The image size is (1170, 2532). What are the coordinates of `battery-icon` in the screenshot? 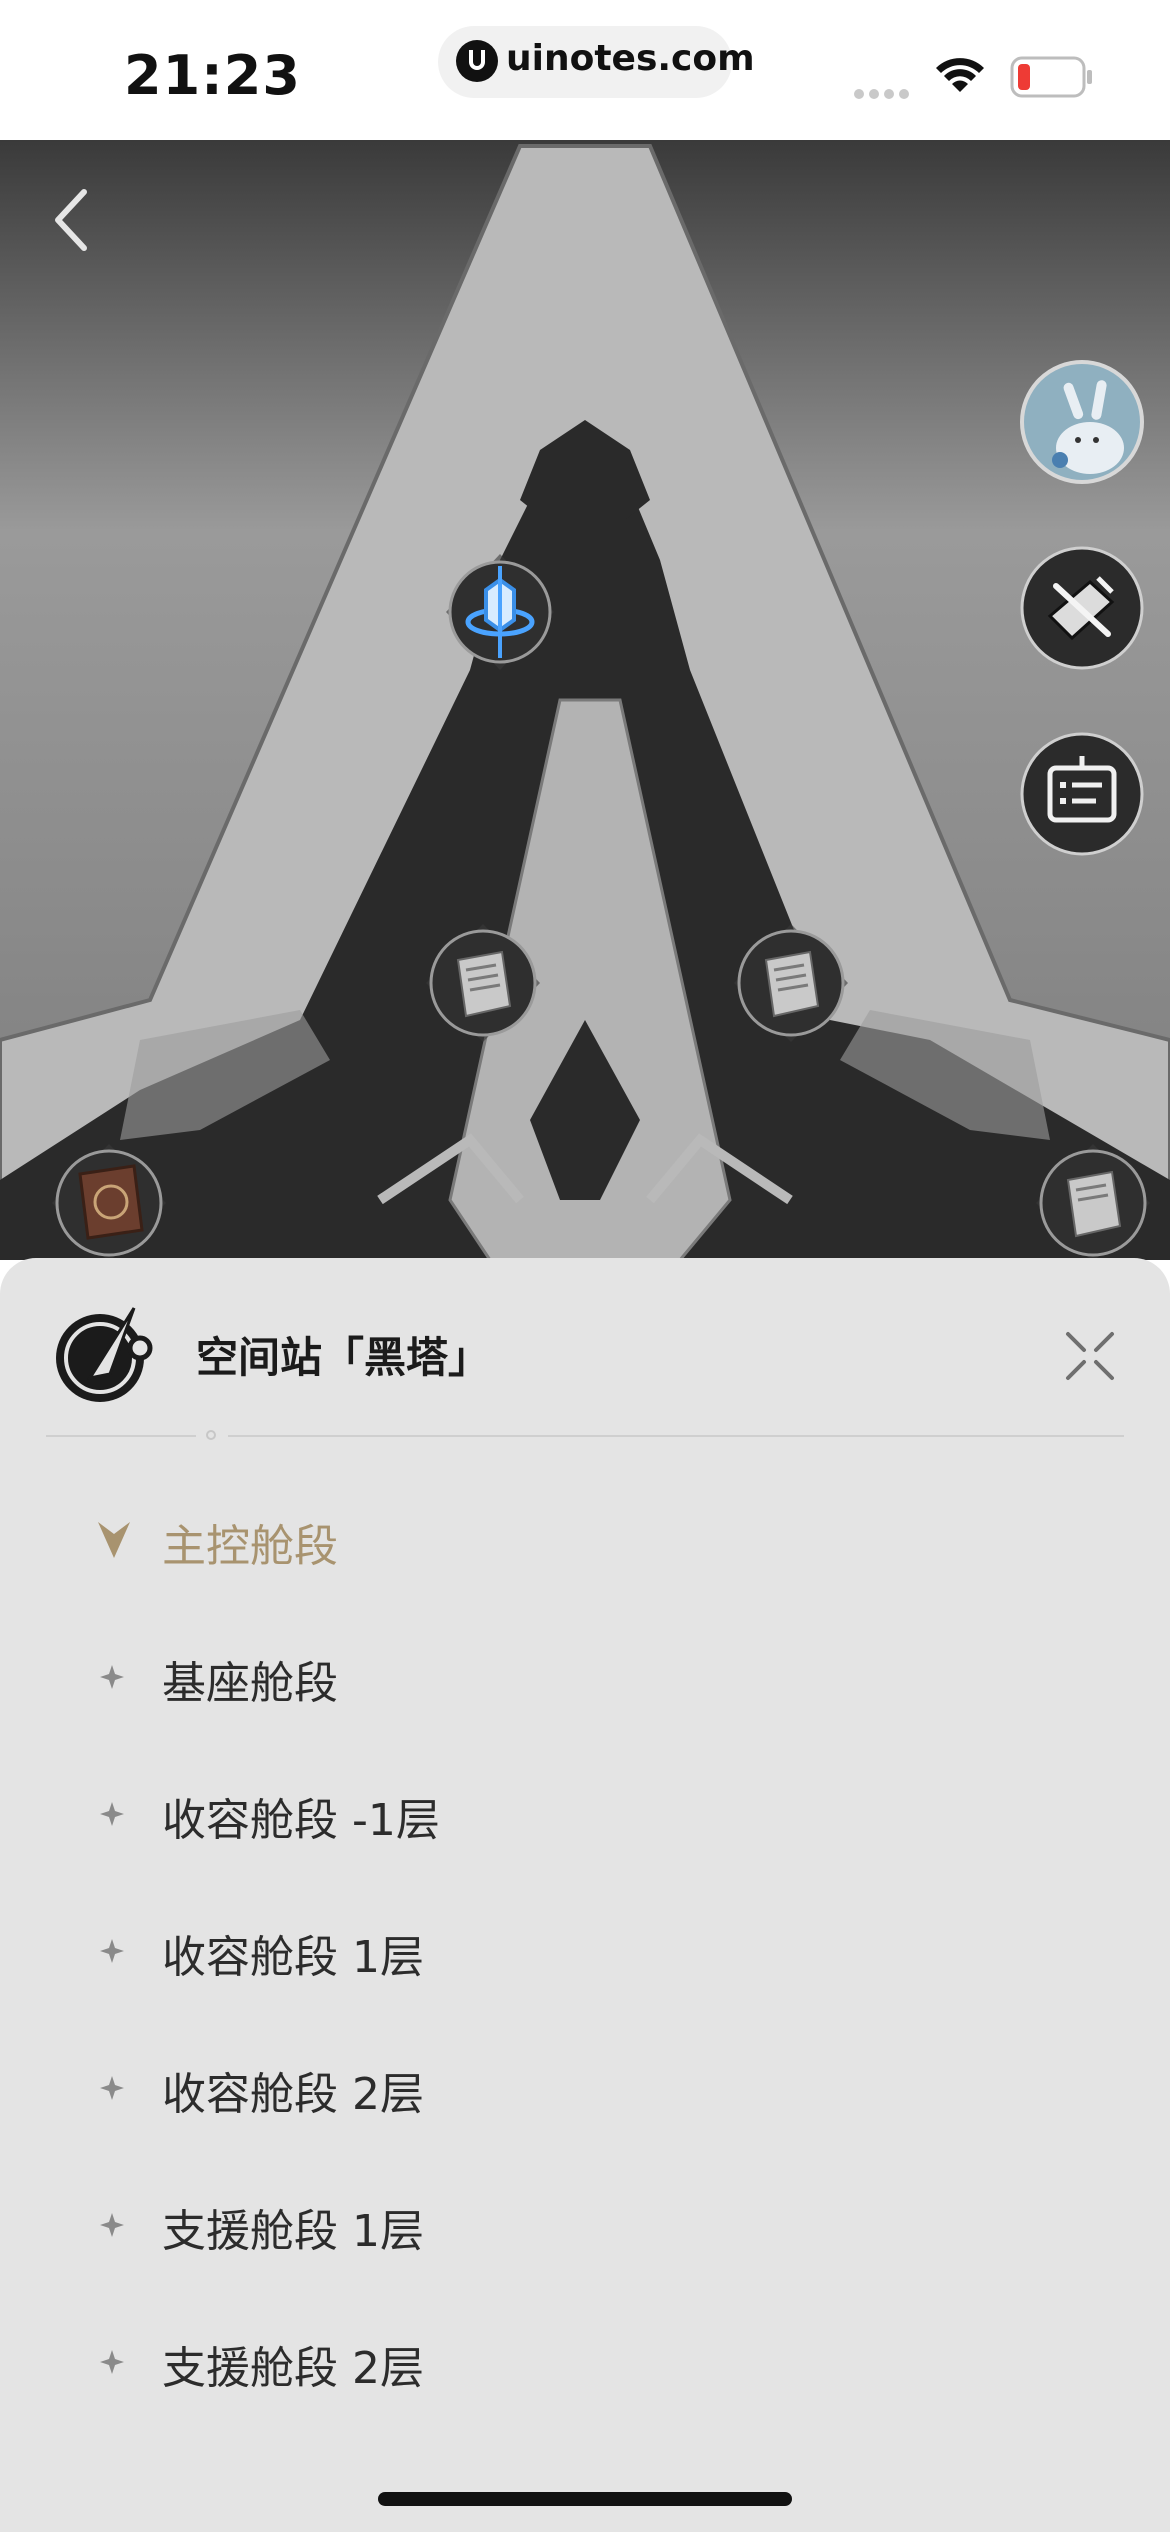 It's located at (1051, 77).